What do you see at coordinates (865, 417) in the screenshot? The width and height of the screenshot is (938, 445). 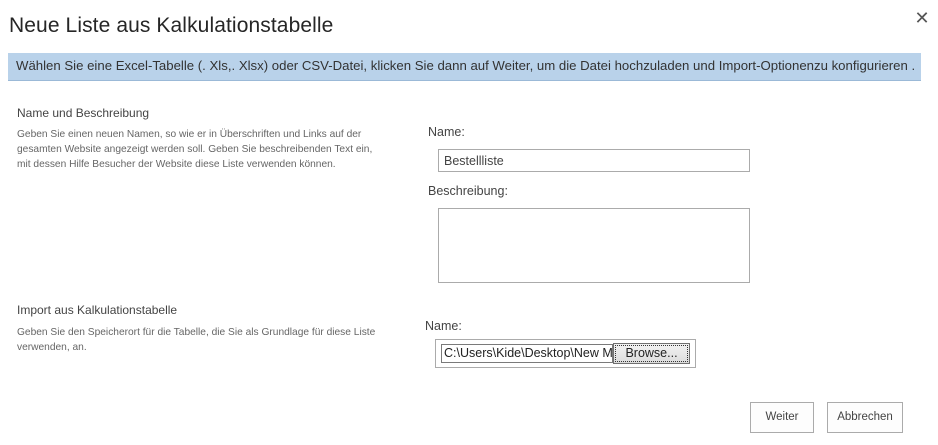 I see `cancel-button: Abbrechen` at bounding box center [865, 417].